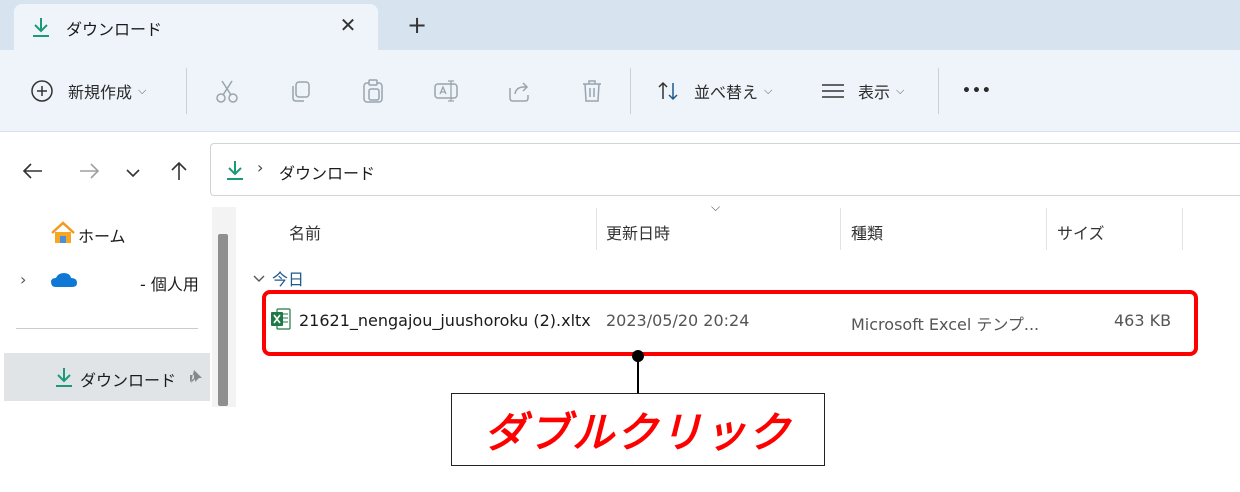  I want to click on list-view-icon, so click(833, 91).